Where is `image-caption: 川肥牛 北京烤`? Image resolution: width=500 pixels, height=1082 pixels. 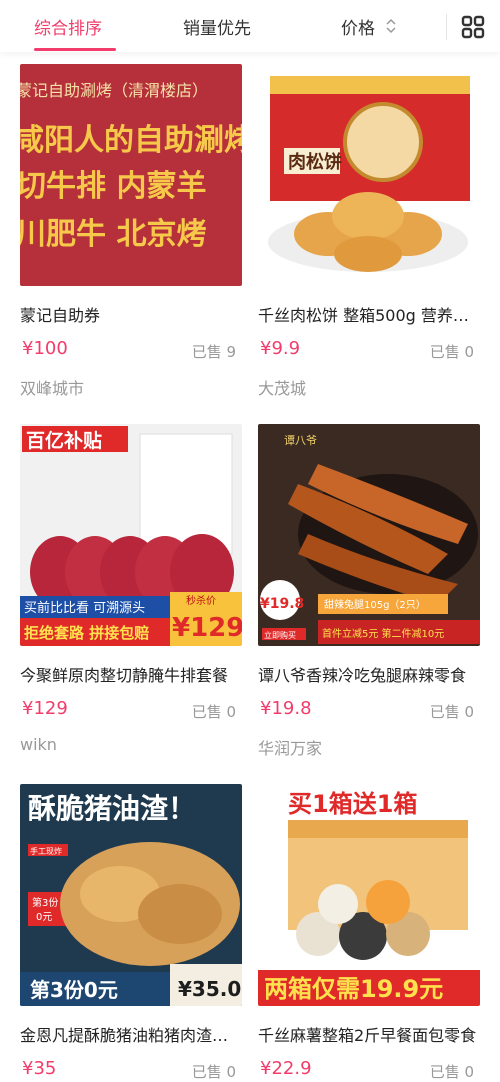 image-caption: 川肥牛 北京烤 is located at coordinates (113, 234).